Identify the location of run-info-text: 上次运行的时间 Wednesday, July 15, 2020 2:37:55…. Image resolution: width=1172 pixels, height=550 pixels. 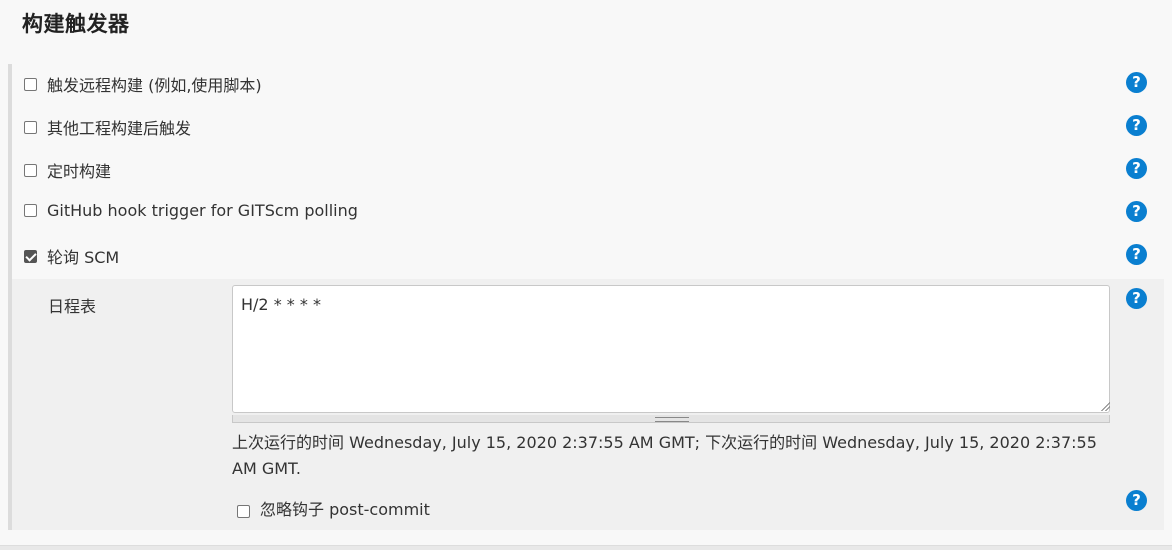
(664, 455).